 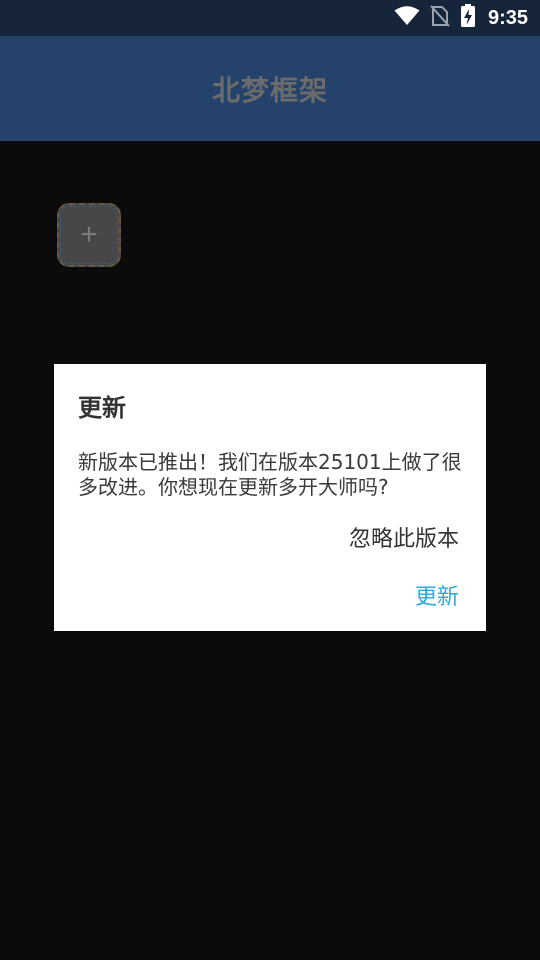 I want to click on status-time: 9:35, so click(x=507, y=17).